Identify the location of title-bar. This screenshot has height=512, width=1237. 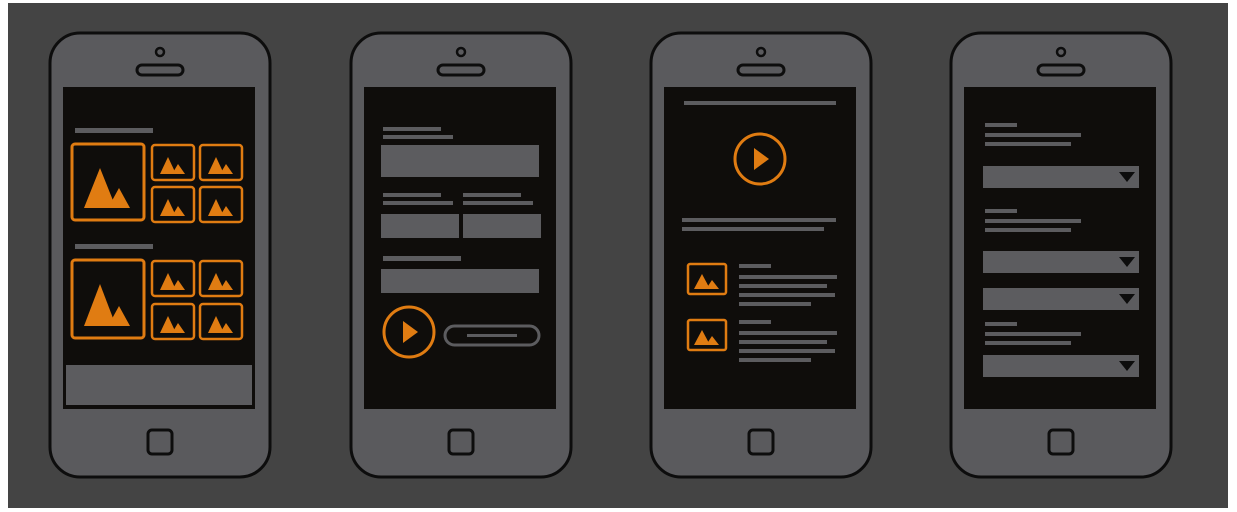
(760, 103).